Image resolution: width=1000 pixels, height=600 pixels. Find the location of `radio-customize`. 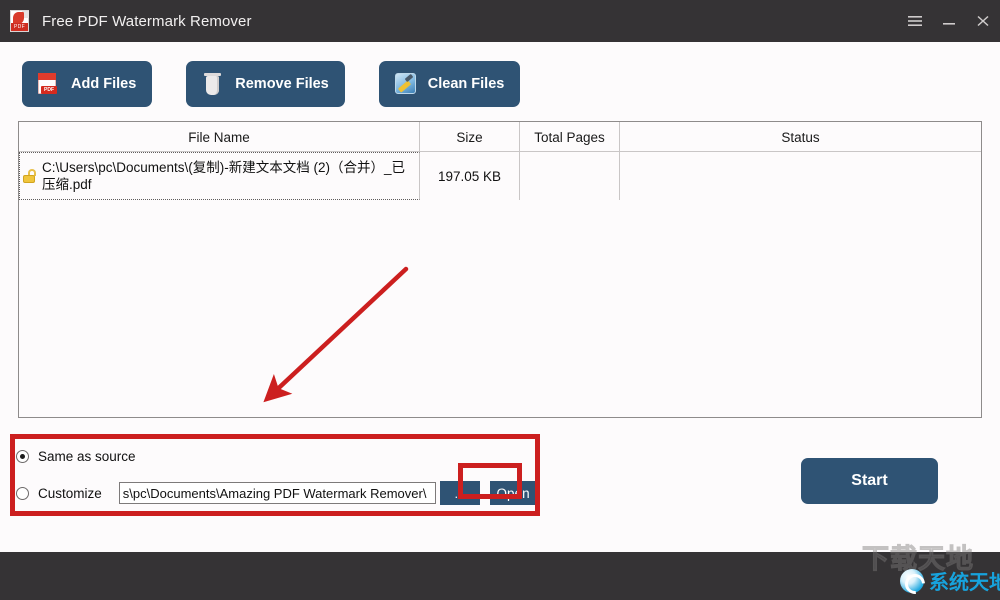

radio-customize is located at coordinates (22, 493).